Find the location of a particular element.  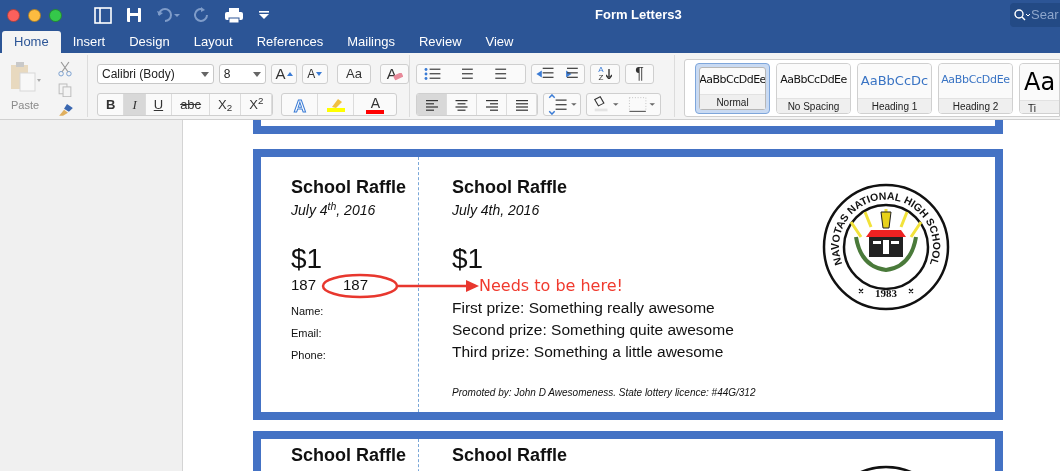

format-button: I is located at coordinates (135, 104).